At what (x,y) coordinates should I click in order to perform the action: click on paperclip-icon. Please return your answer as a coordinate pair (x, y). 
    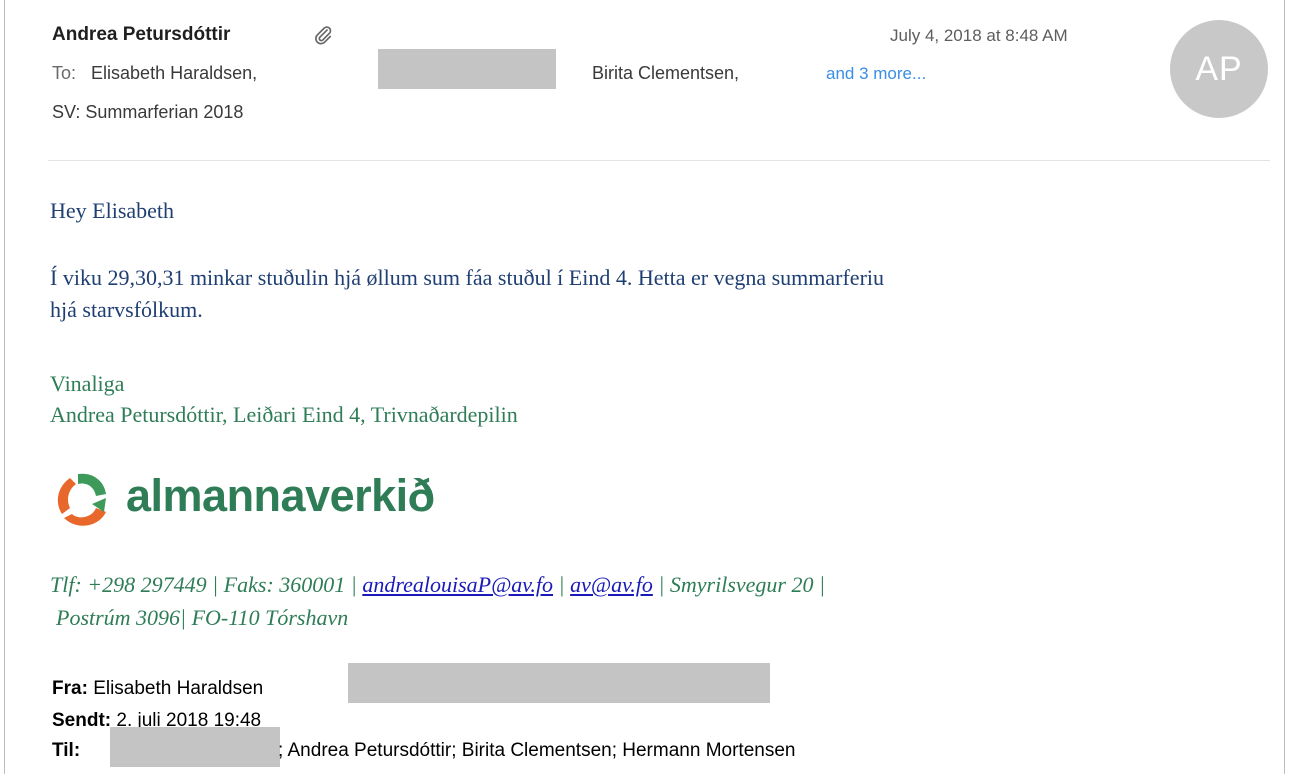
    Looking at the image, I should click on (323, 35).